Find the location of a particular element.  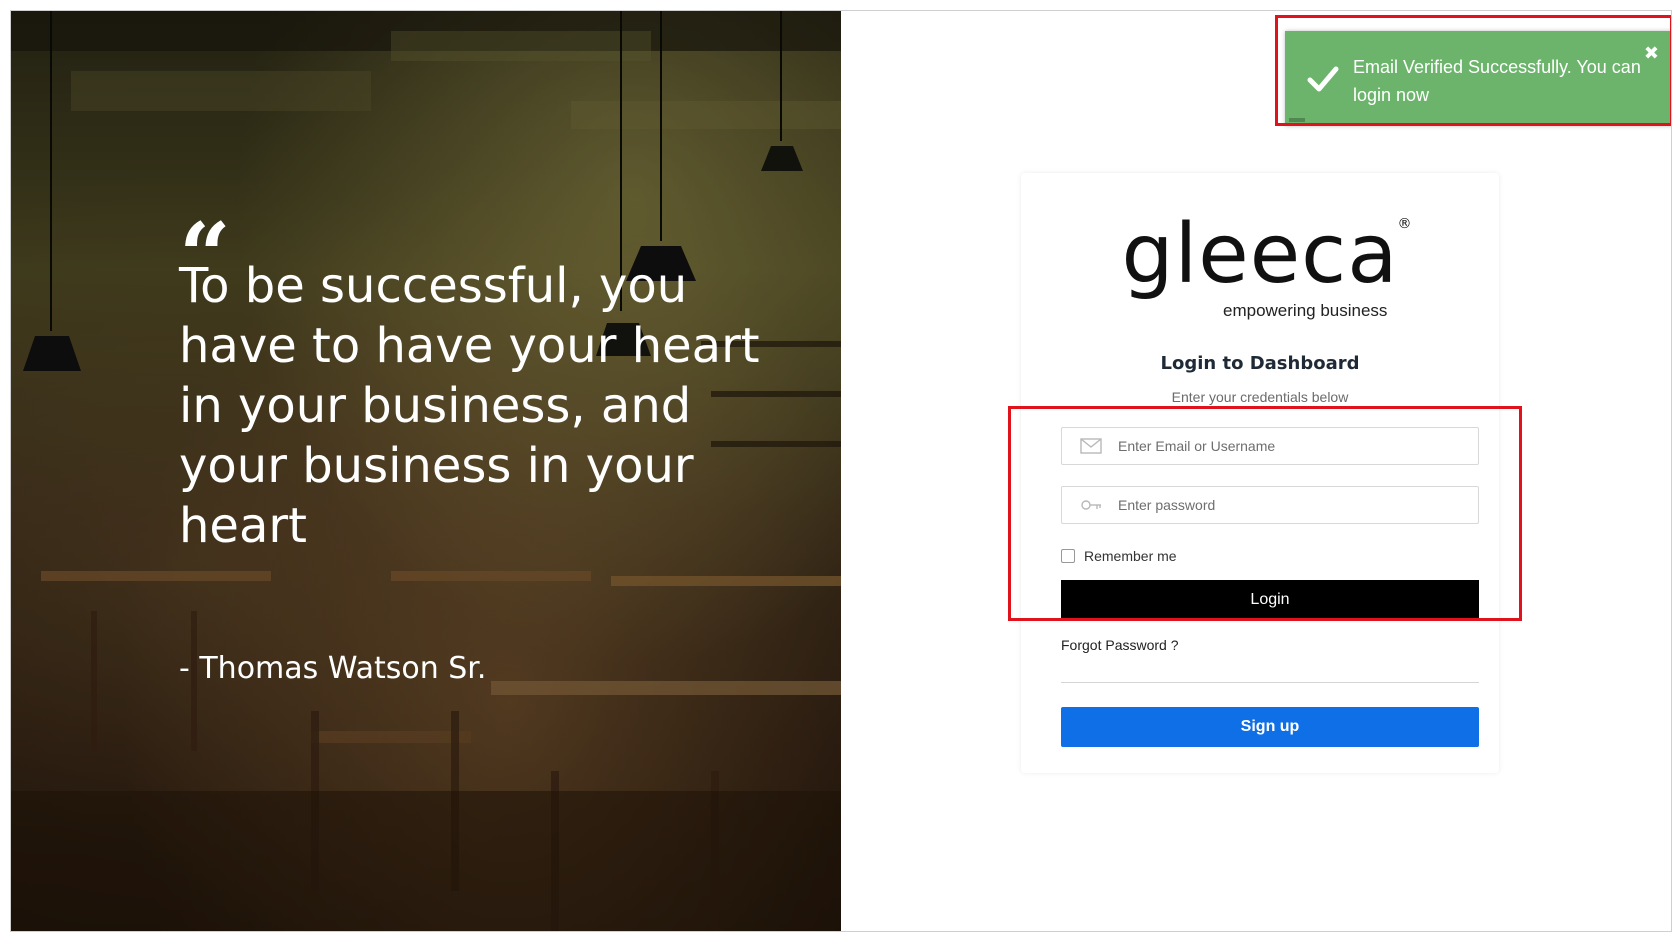

form-highlight-box is located at coordinates (1265, 513).